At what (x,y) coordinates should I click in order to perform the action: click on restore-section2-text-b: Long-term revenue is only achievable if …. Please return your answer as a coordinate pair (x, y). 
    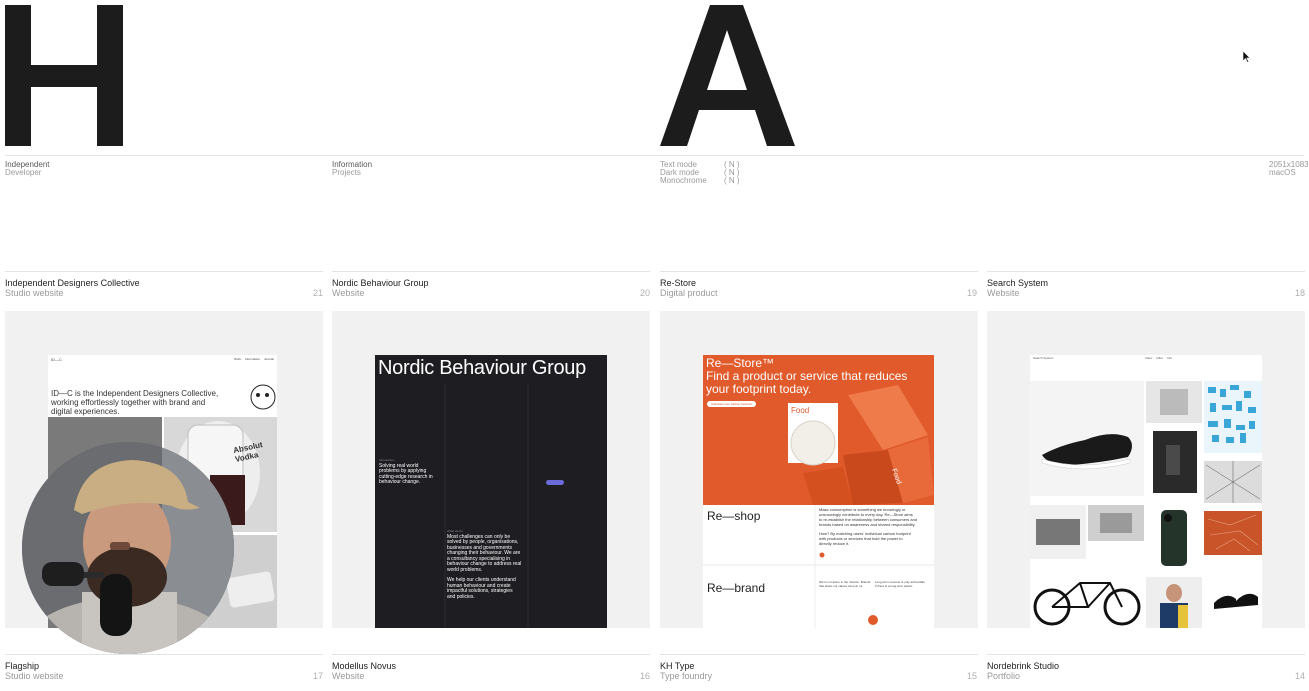
    Looking at the image, I should click on (904, 584).